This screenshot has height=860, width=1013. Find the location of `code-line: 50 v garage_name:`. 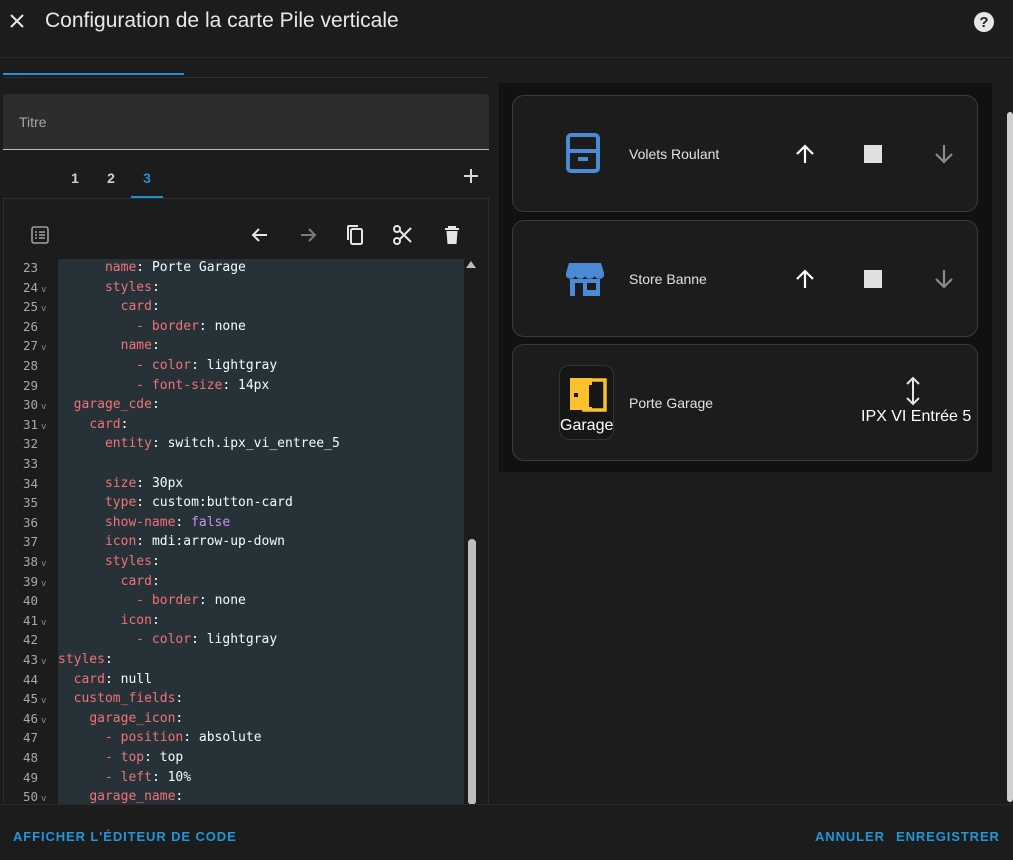

code-line: 50 v garage_name: is located at coordinates (240, 797).